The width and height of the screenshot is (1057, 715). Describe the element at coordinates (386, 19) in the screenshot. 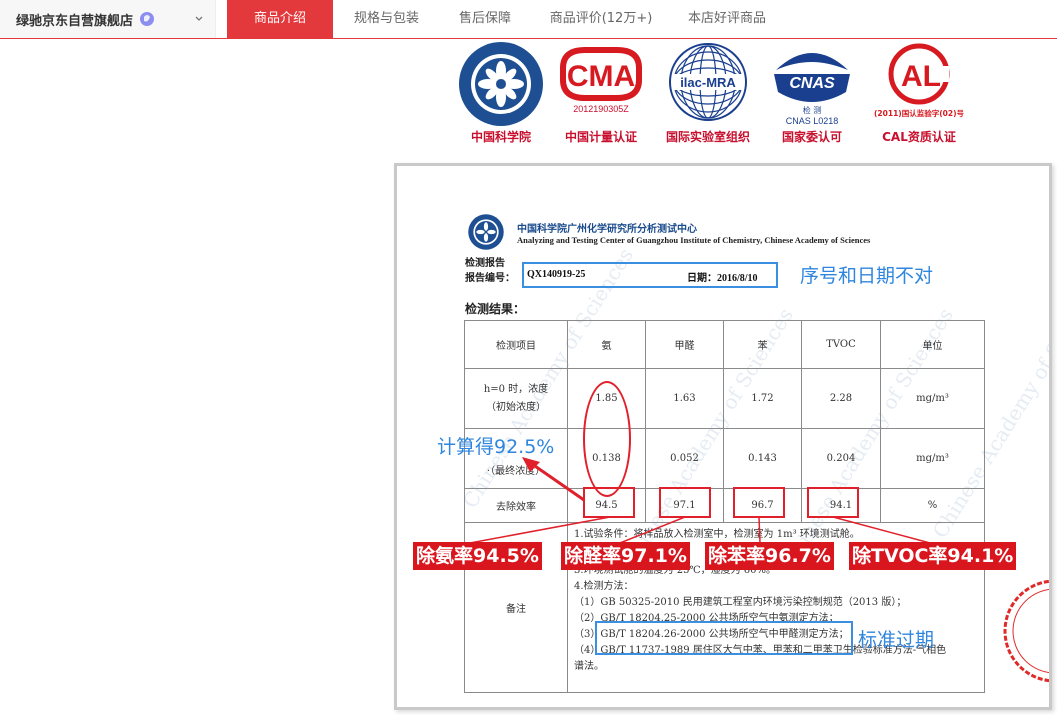

I see `tab-specs-packaging: 规格与包装` at that location.